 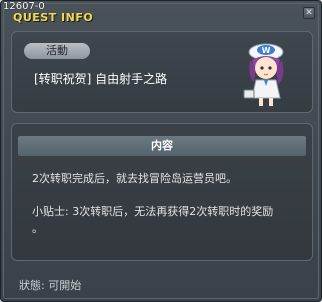 I want to click on content-line: 2次转职完成后，就去找冒险岛运营员吧。, so click(x=134, y=178).